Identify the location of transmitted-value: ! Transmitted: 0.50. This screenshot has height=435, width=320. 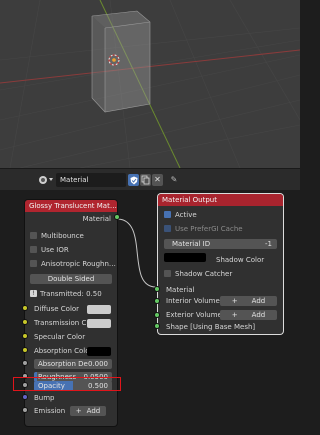
(66, 294).